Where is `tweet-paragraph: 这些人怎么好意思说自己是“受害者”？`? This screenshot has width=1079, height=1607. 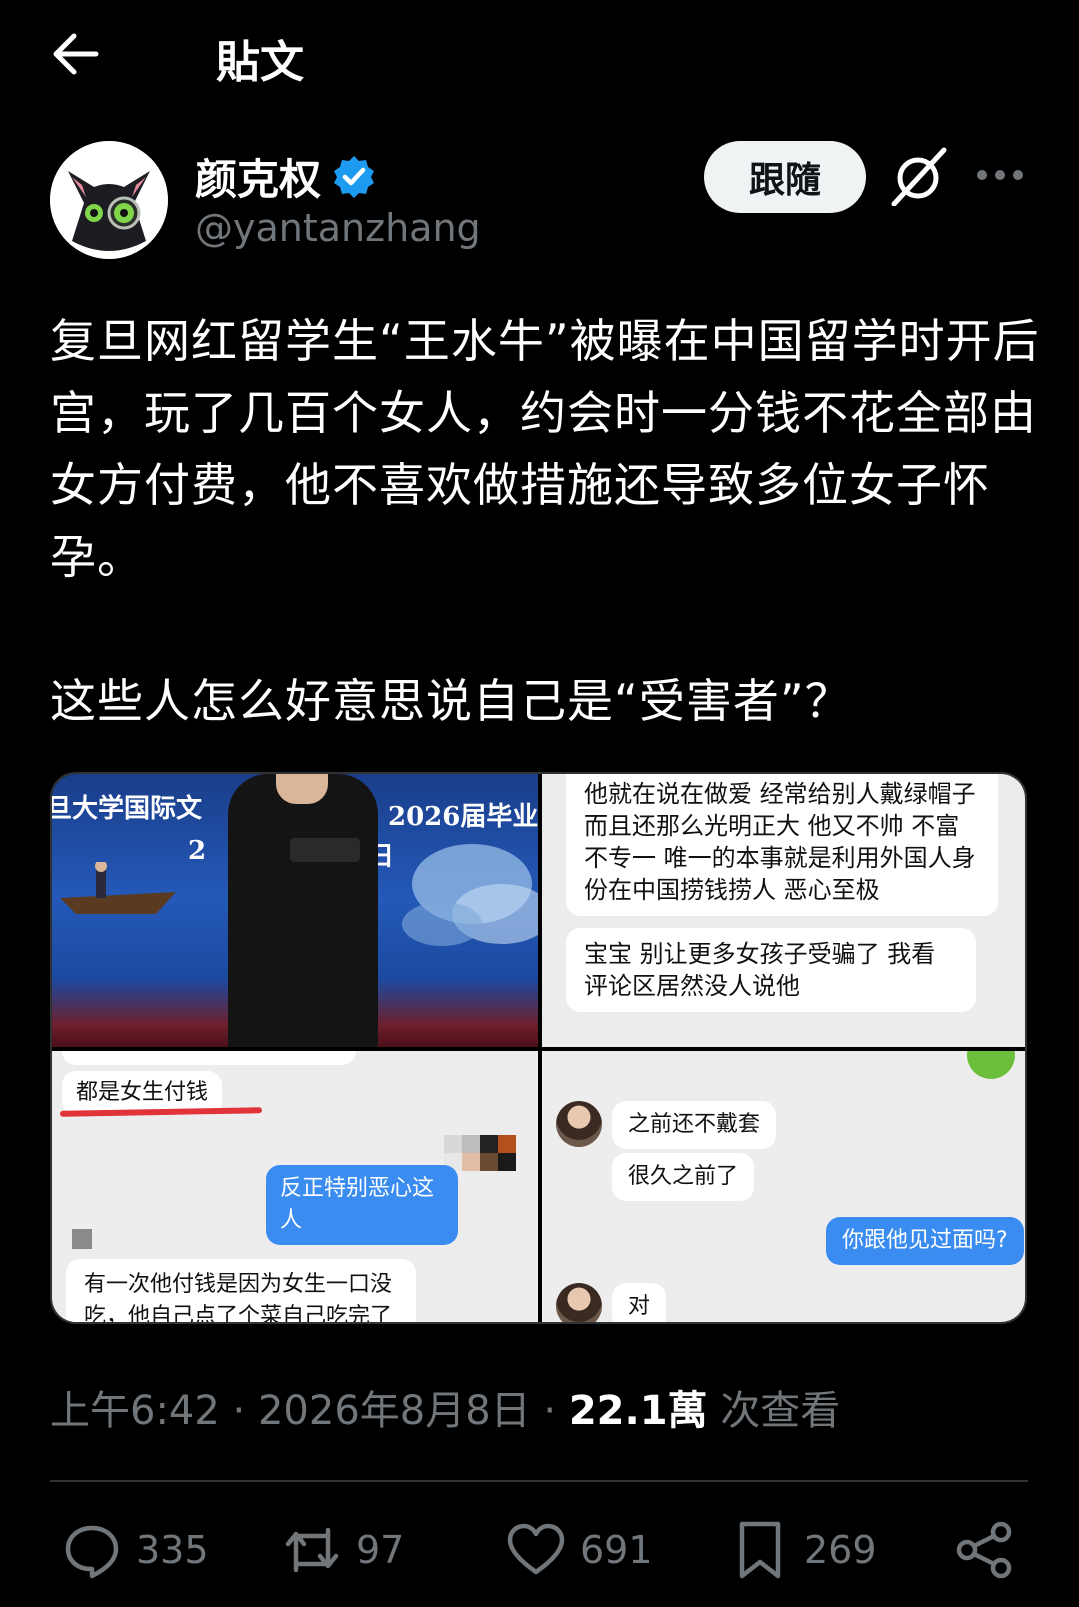 tweet-paragraph: 这些人怎么好意思说自己是“受害者”？ is located at coordinates (451, 701).